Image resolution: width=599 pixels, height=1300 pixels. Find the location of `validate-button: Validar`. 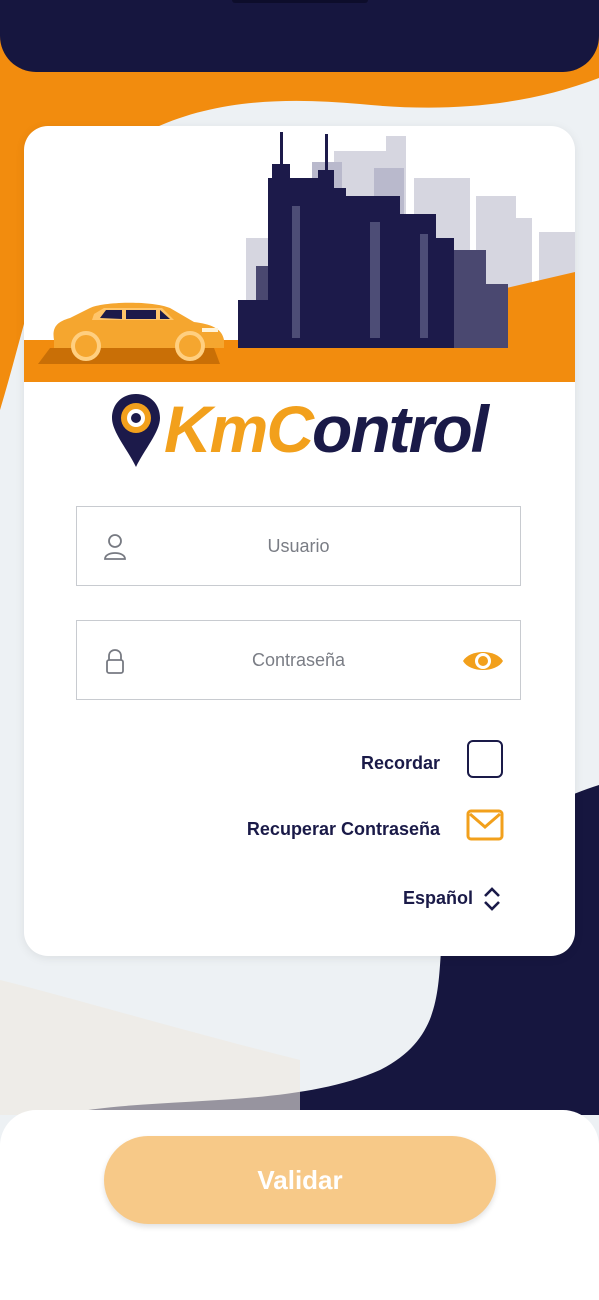

validate-button: Validar is located at coordinates (300, 1180).